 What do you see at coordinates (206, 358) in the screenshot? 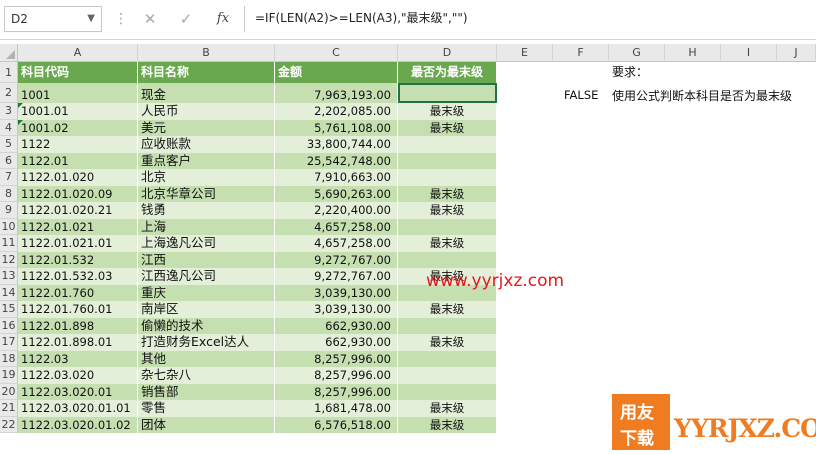
I see `cell-b18: 其他` at bounding box center [206, 358].